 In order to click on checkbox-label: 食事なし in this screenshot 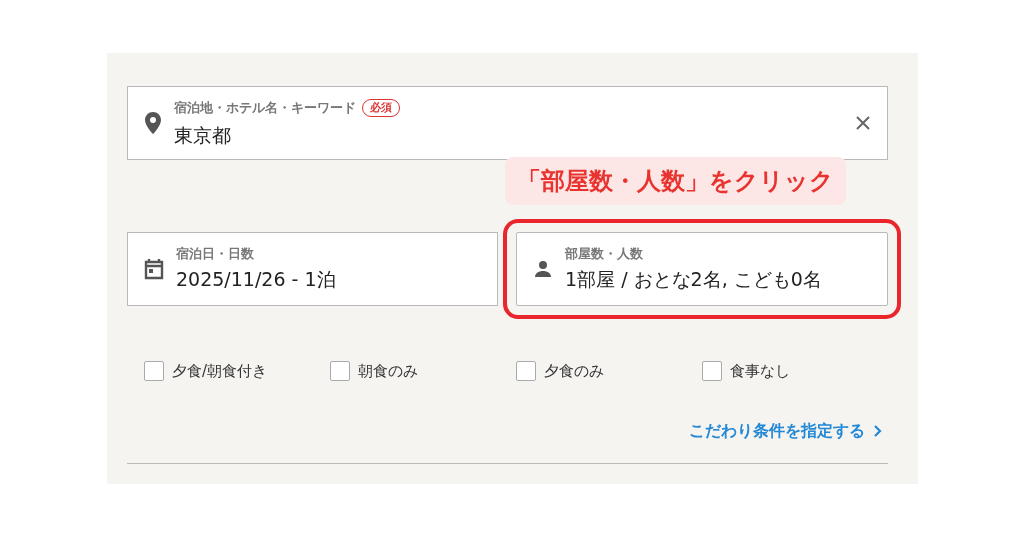, I will do `click(760, 371)`.